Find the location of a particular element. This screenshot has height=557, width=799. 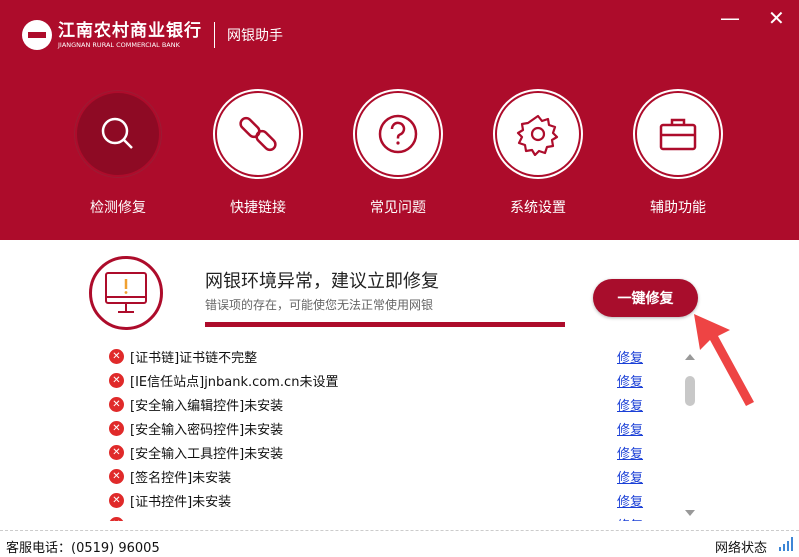

progress-bar is located at coordinates (385, 324).